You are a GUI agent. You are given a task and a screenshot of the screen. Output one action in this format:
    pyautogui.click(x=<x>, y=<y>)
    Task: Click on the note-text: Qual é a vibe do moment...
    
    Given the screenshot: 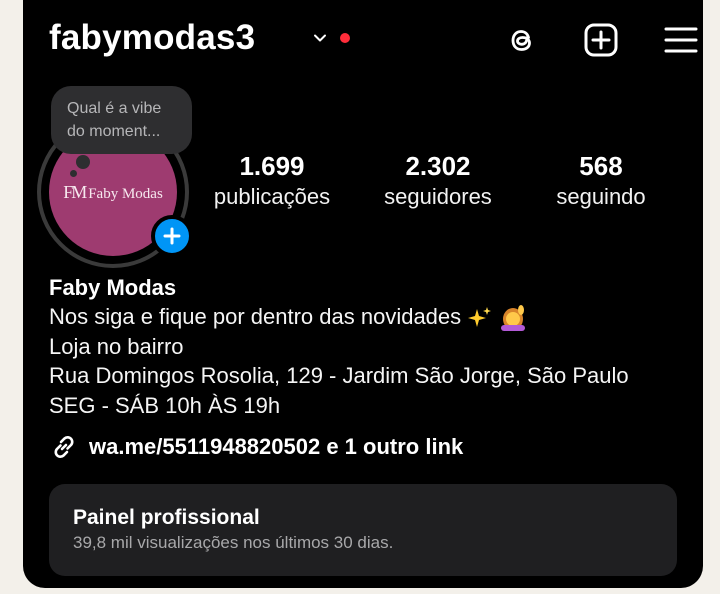 What is the action you would take?
    pyautogui.click(x=114, y=120)
    